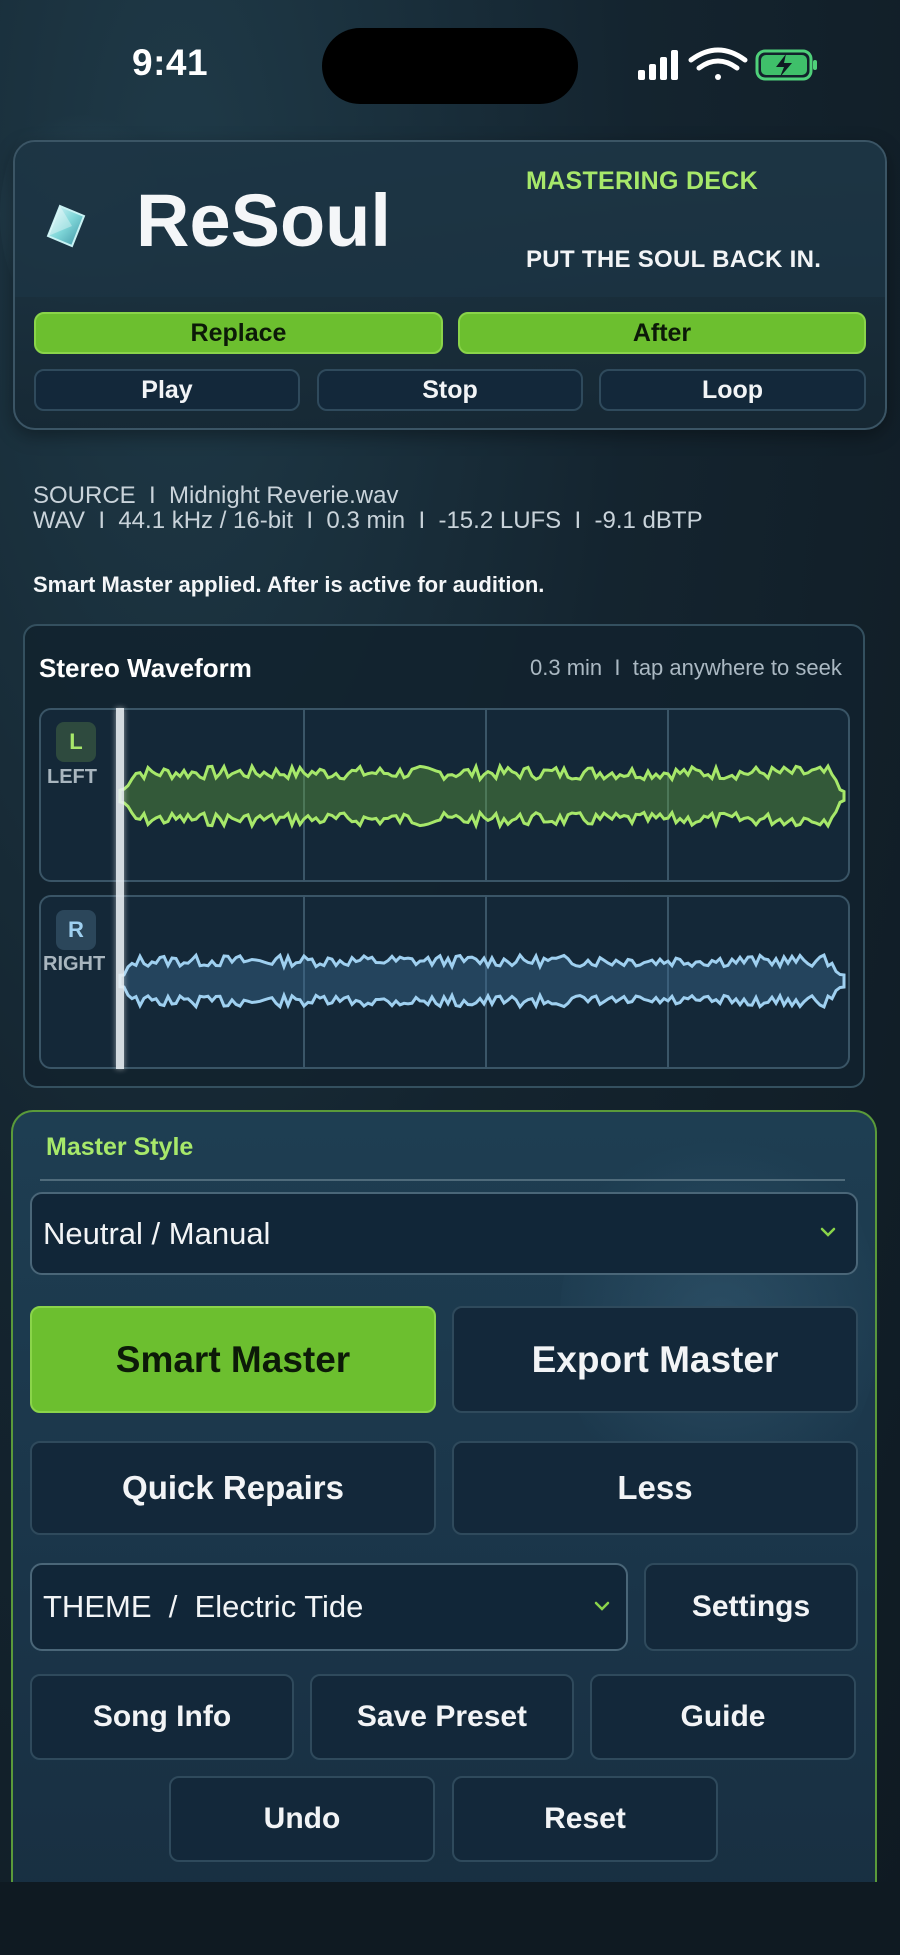  What do you see at coordinates (751, 1607) in the screenshot?
I see `settings-button: Settings` at bounding box center [751, 1607].